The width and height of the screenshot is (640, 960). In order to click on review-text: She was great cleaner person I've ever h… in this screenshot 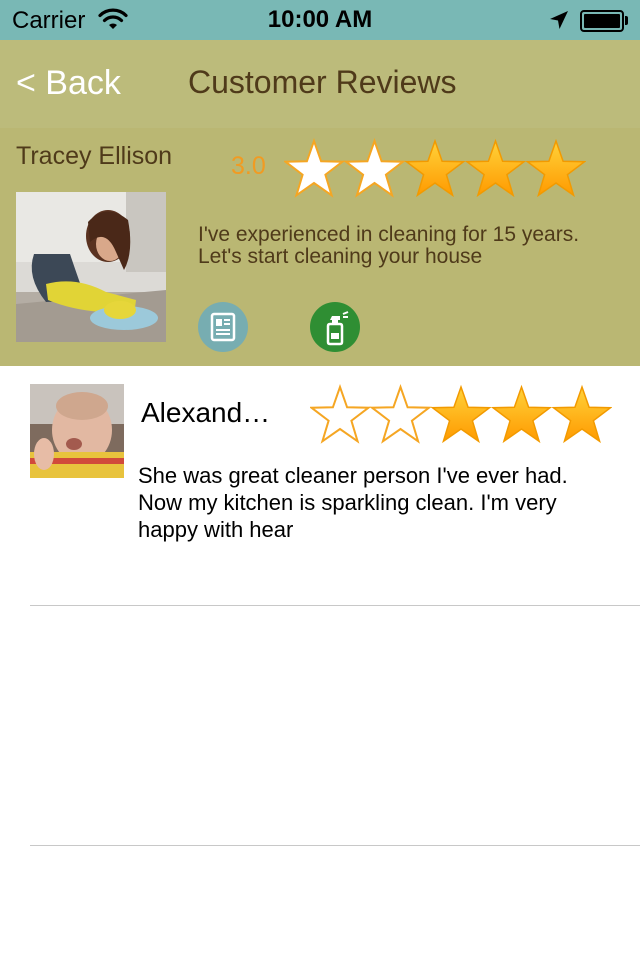, I will do `click(353, 502)`.